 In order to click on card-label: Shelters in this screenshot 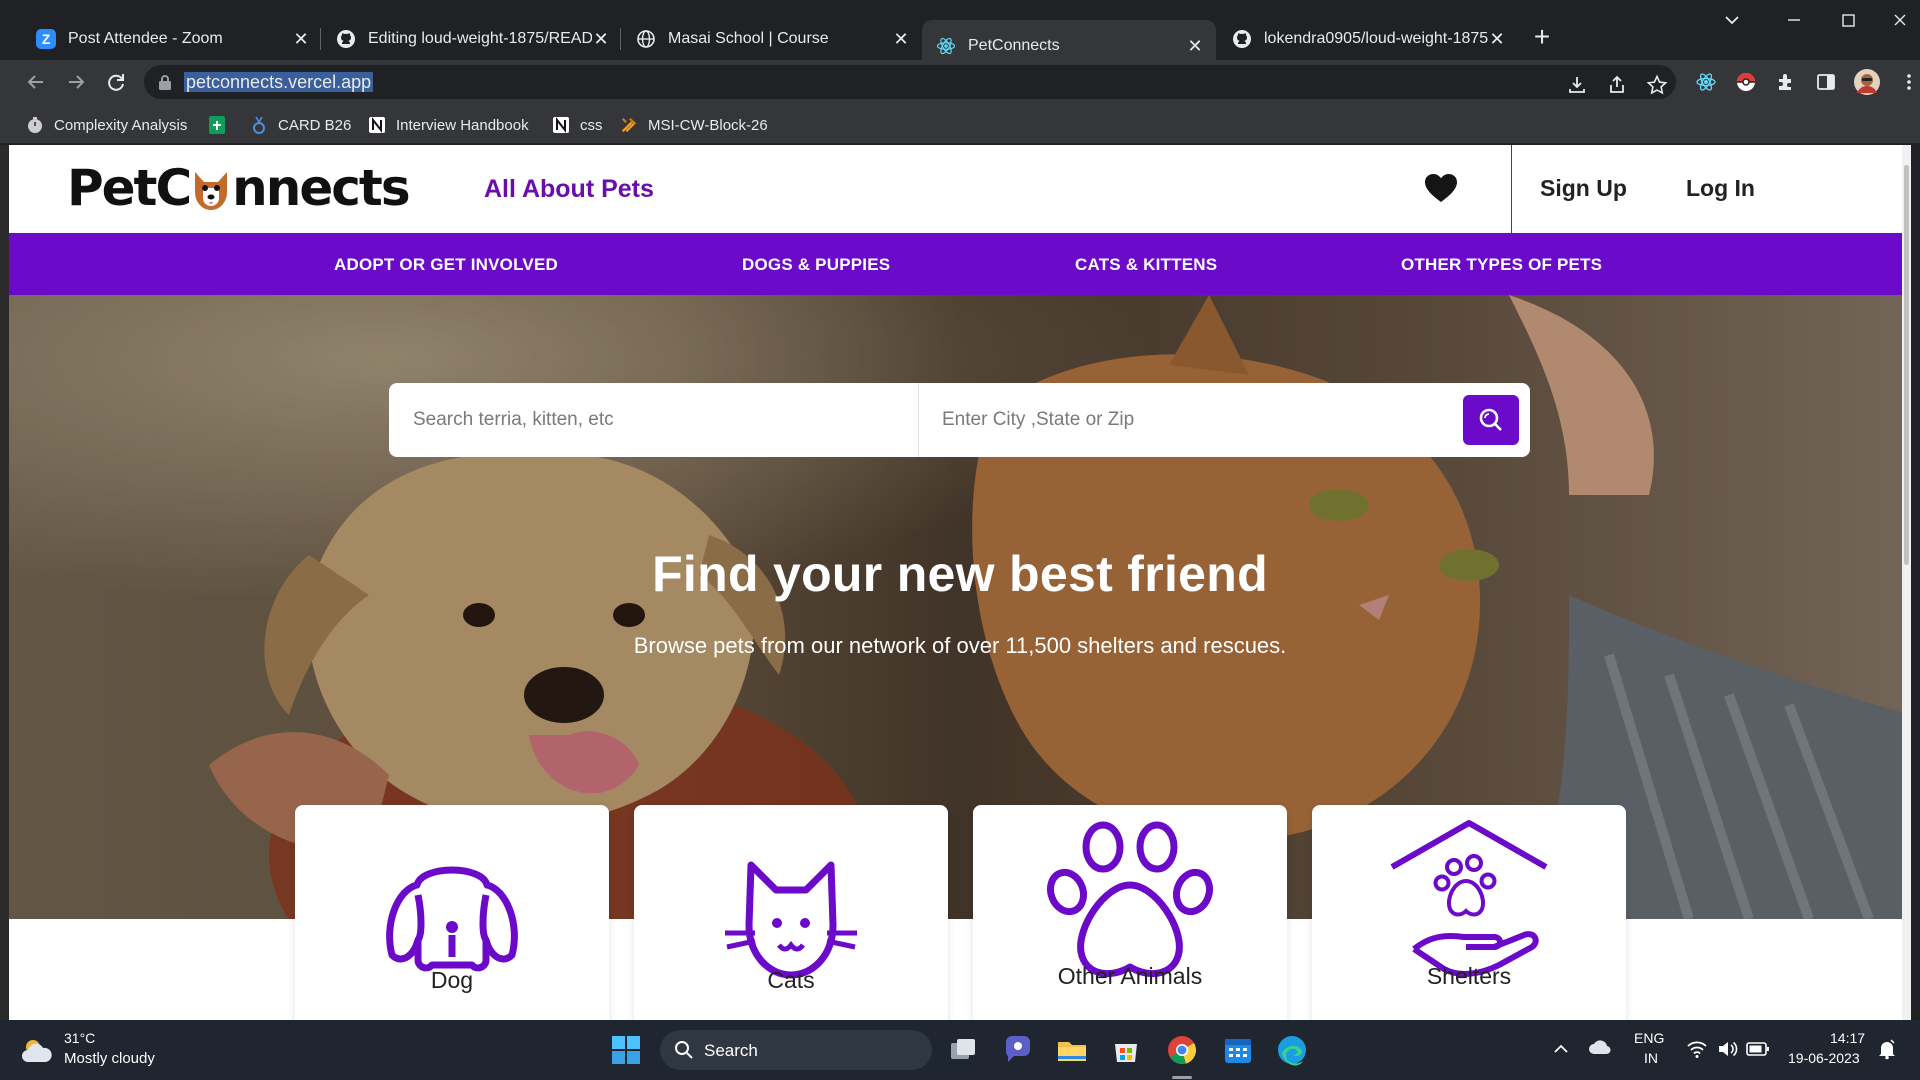, I will do `click(1469, 976)`.